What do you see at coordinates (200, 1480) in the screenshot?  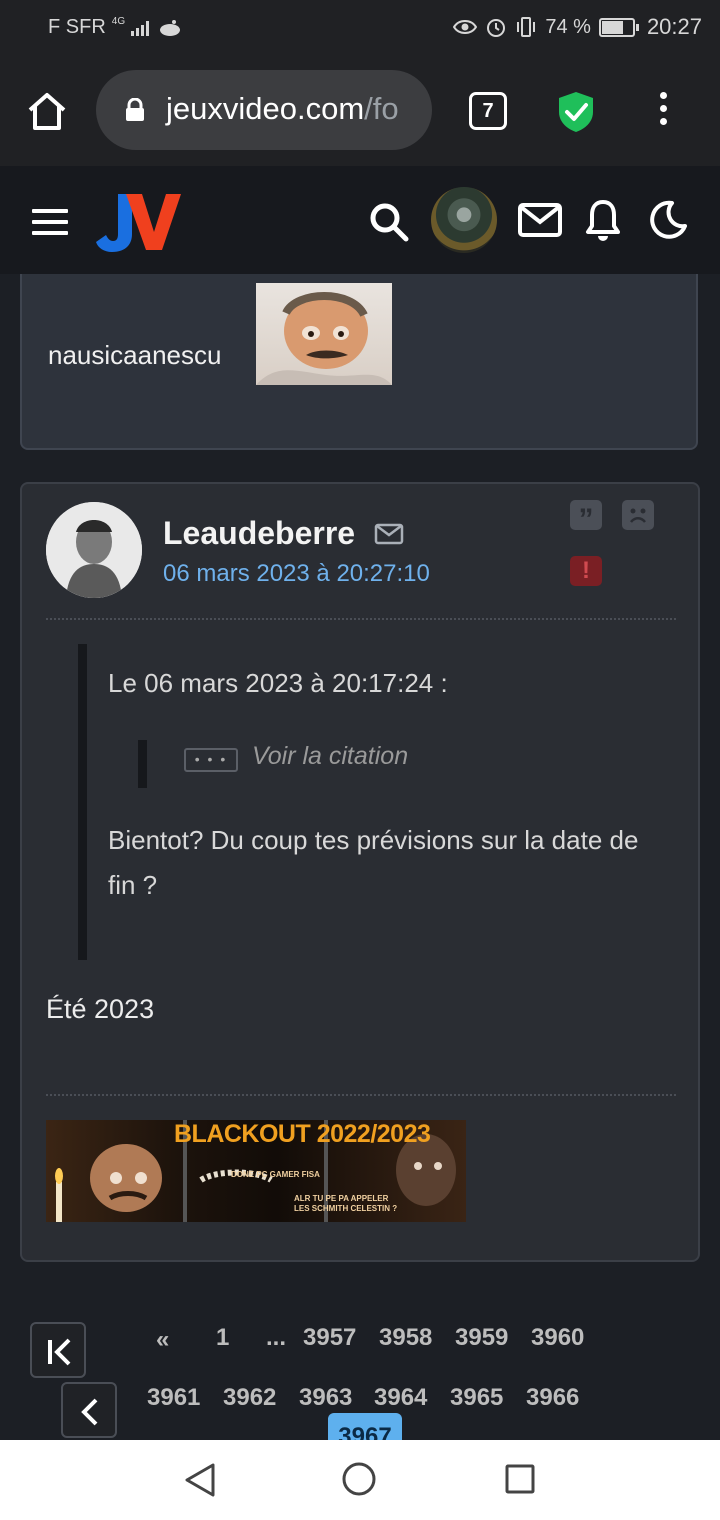 I see `back-icon` at bounding box center [200, 1480].